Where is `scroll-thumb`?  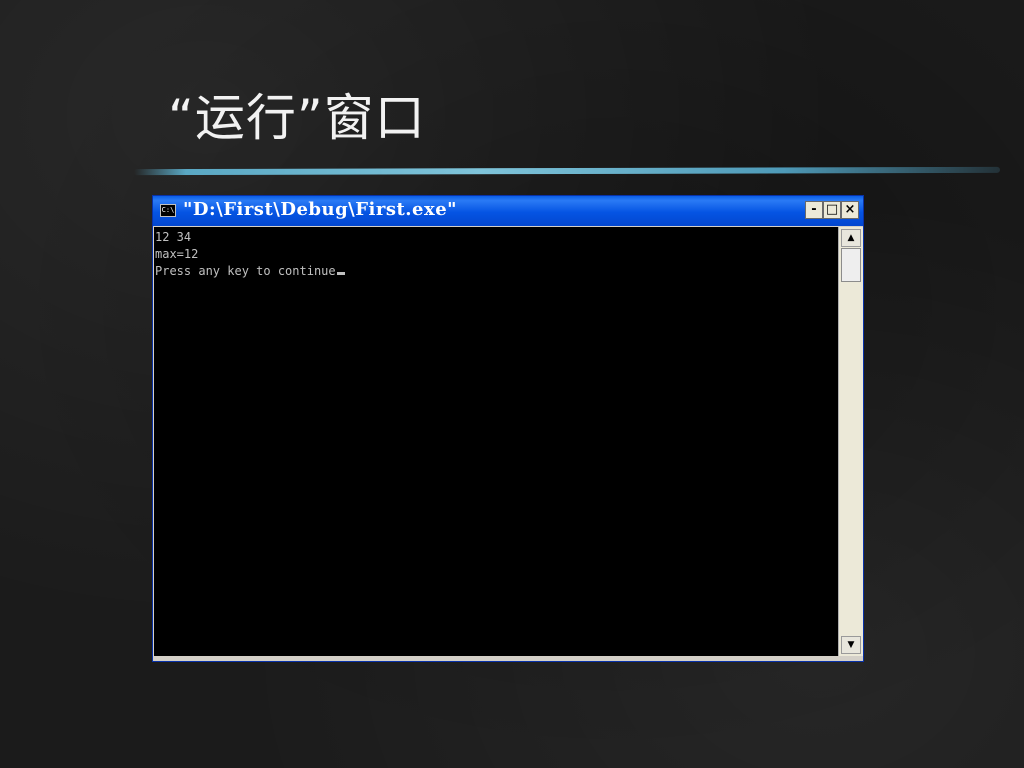
scroll-thumb is located at coordinates (851, 265).